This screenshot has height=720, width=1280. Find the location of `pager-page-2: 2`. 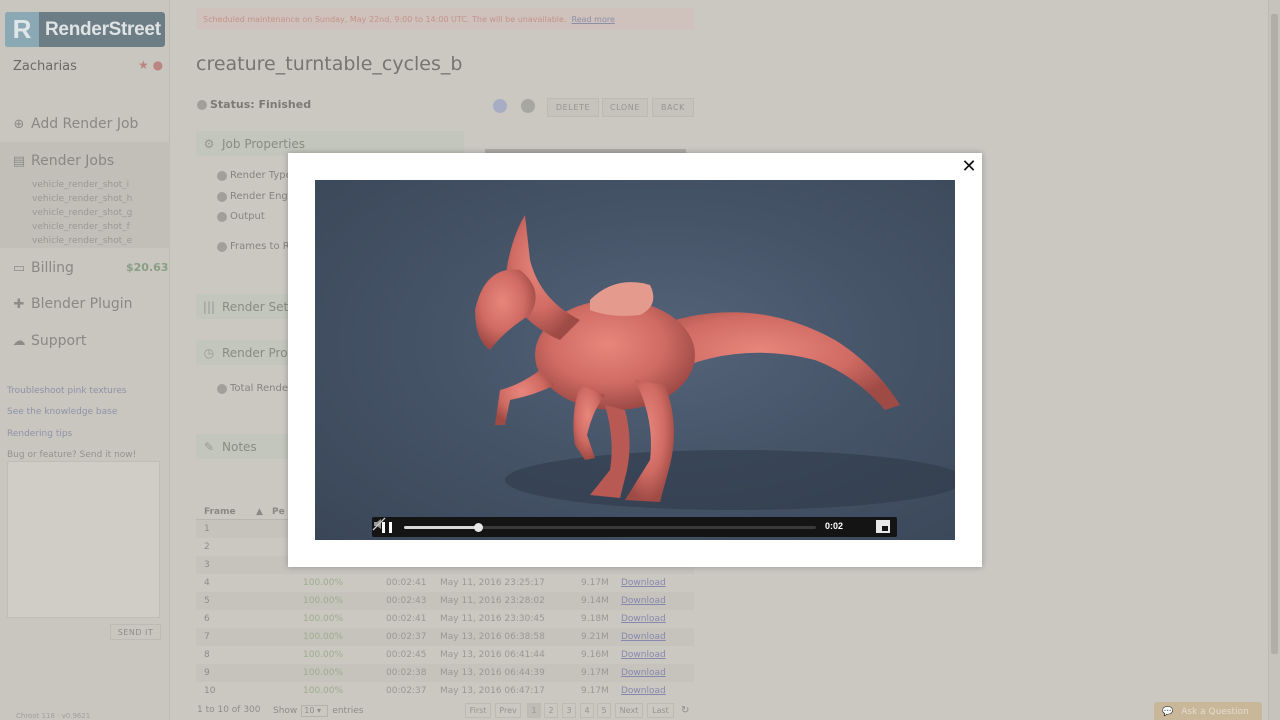

pager-page-2: 2 is located at coordinates (551, 710).